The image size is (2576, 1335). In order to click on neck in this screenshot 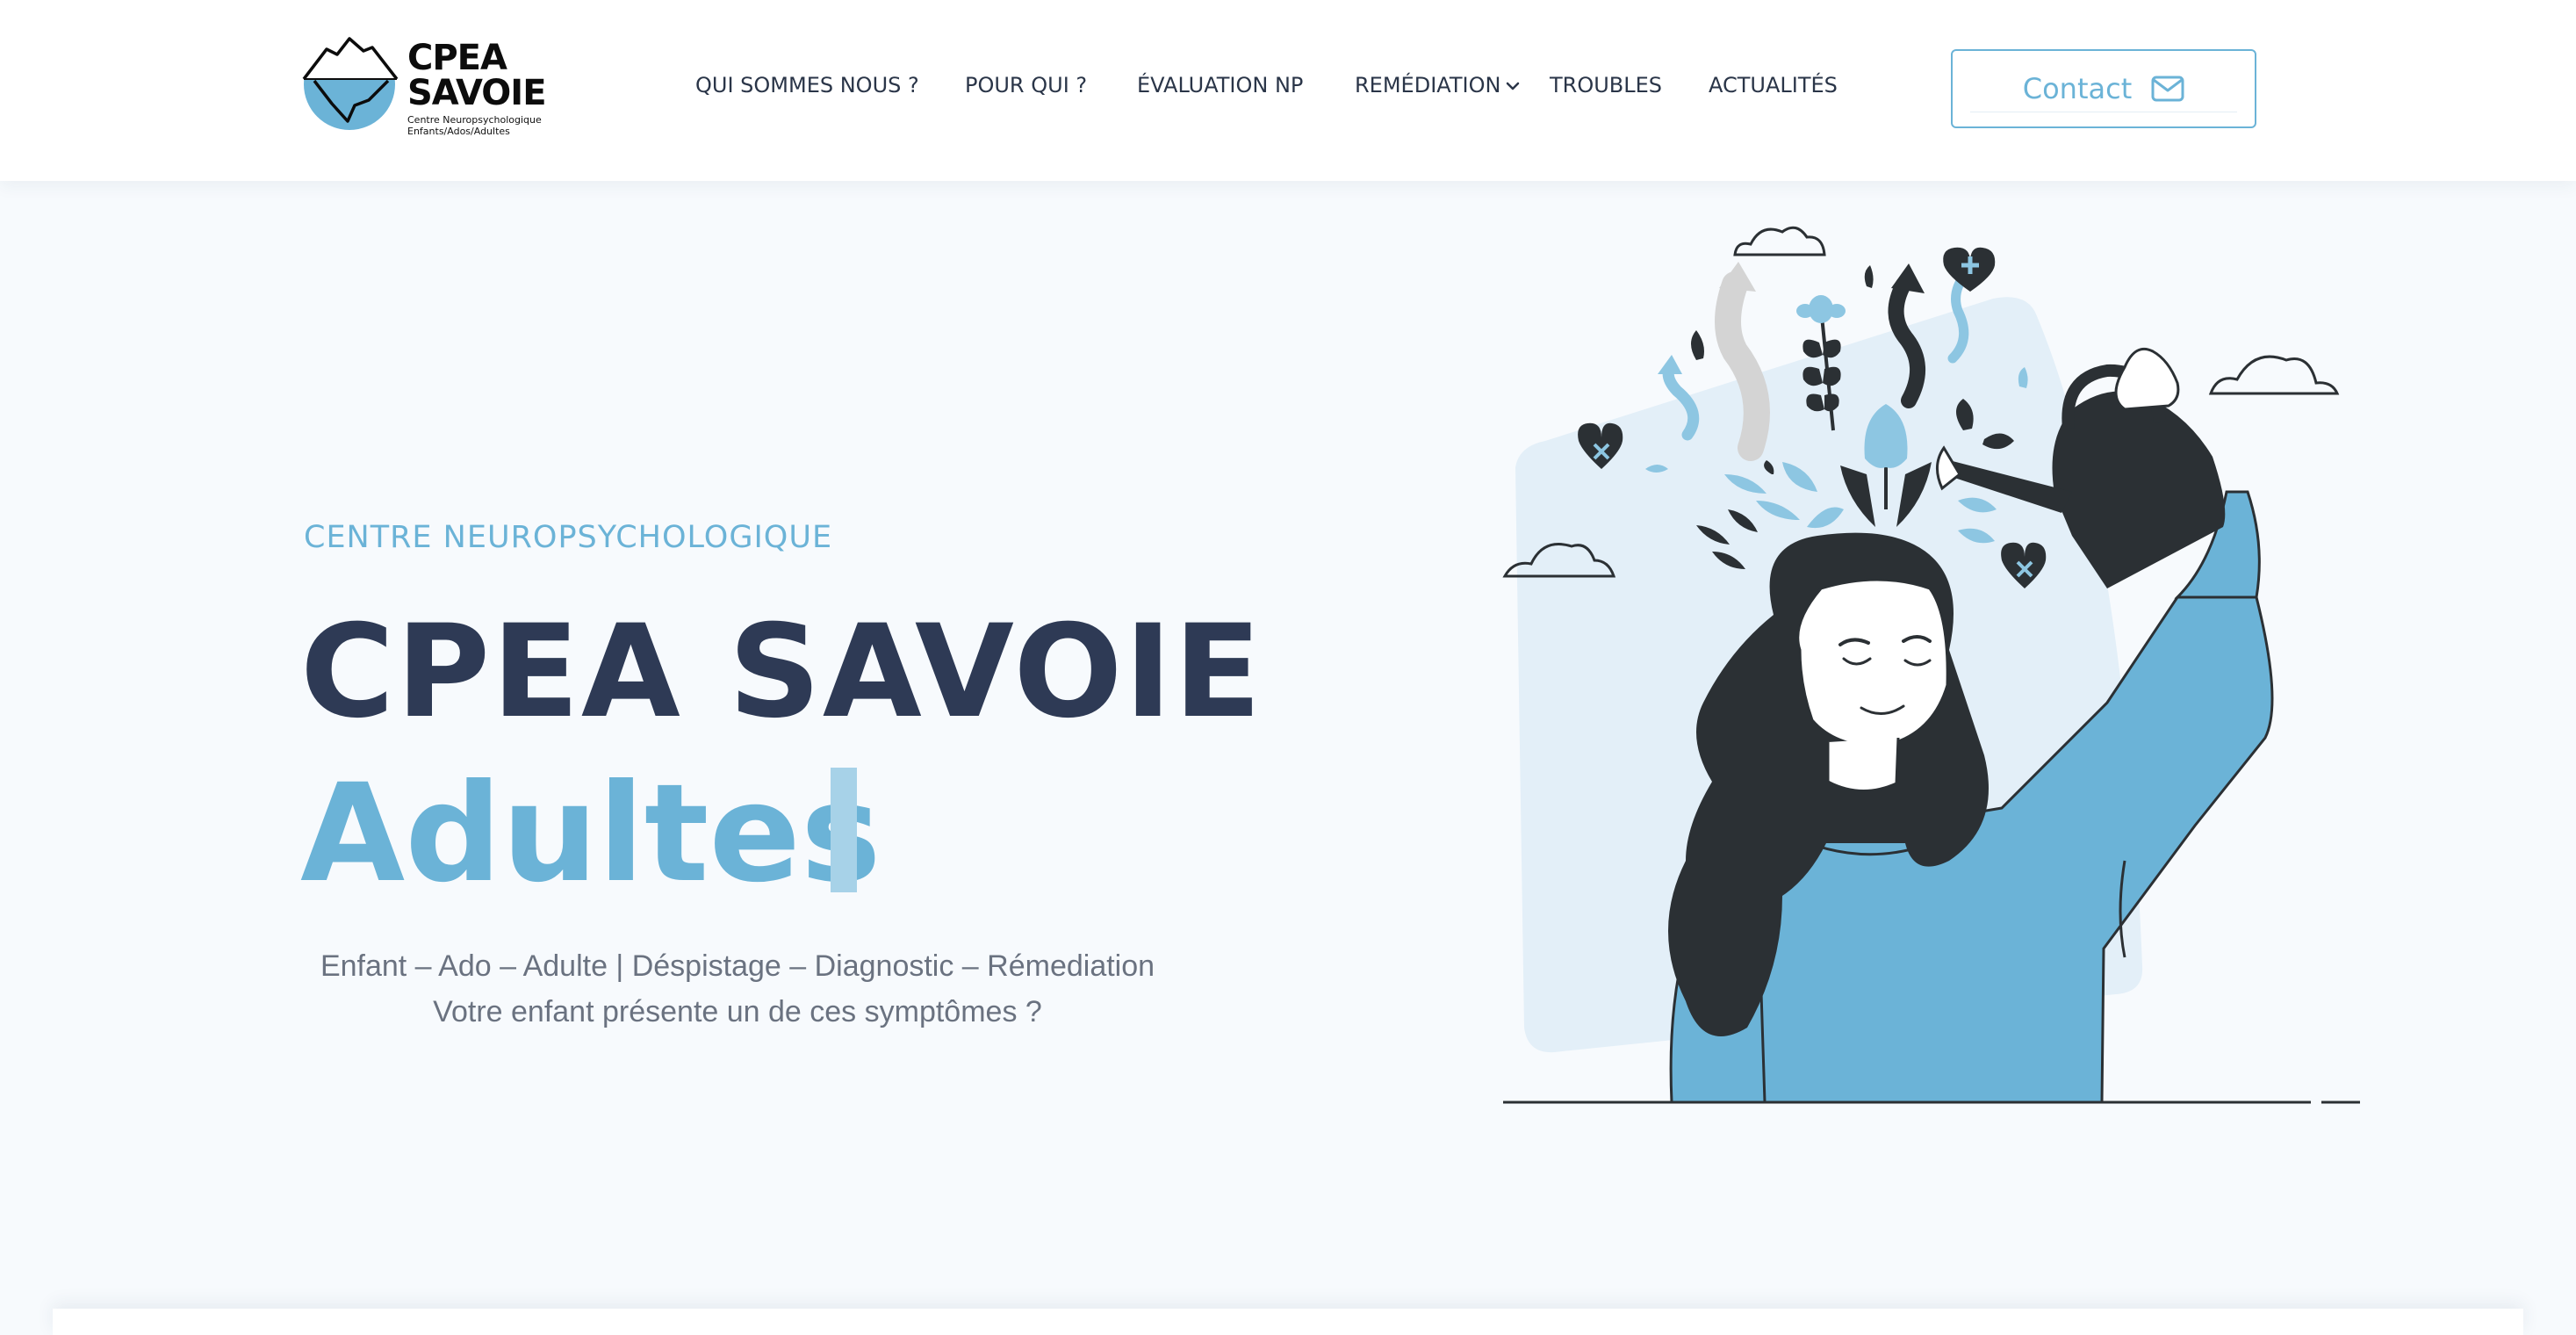, I will do `click(1863, 764)`.